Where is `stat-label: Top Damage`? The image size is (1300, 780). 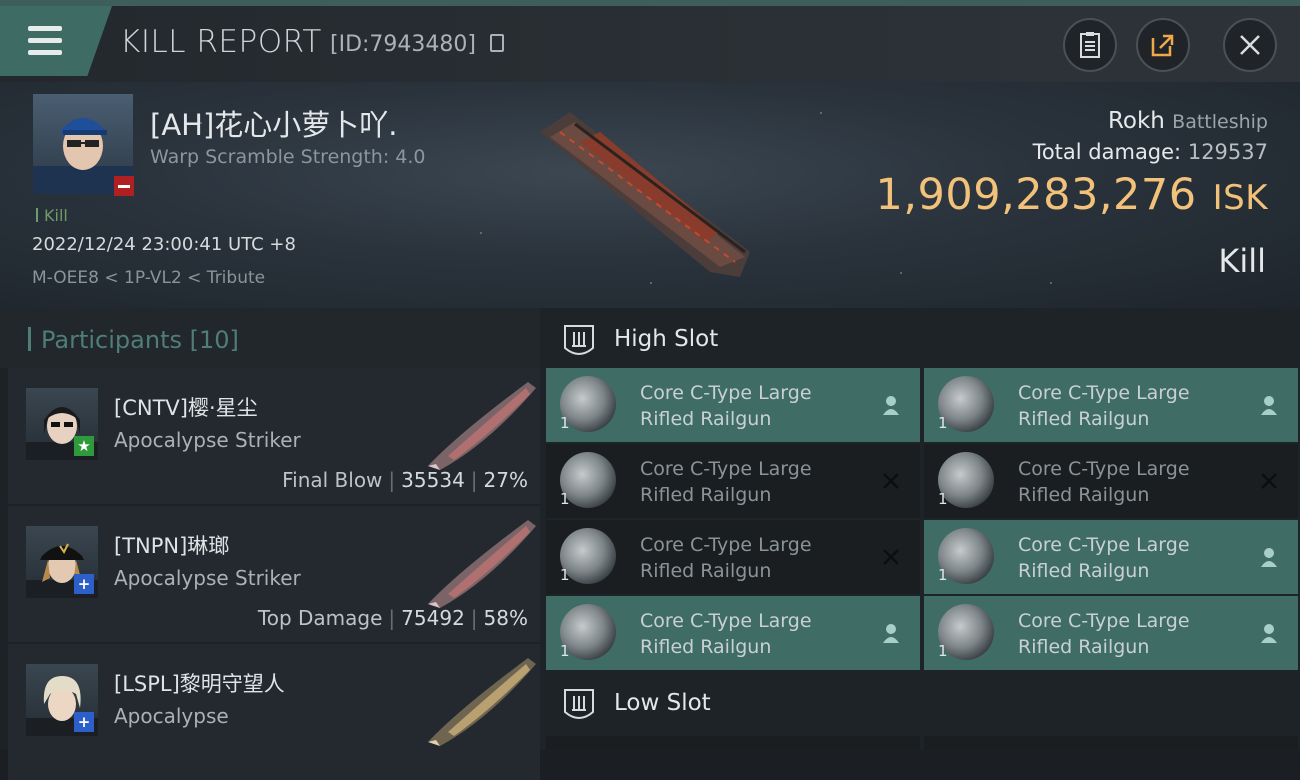 stat-label: Top Damage is located at coordinates (320, 618).